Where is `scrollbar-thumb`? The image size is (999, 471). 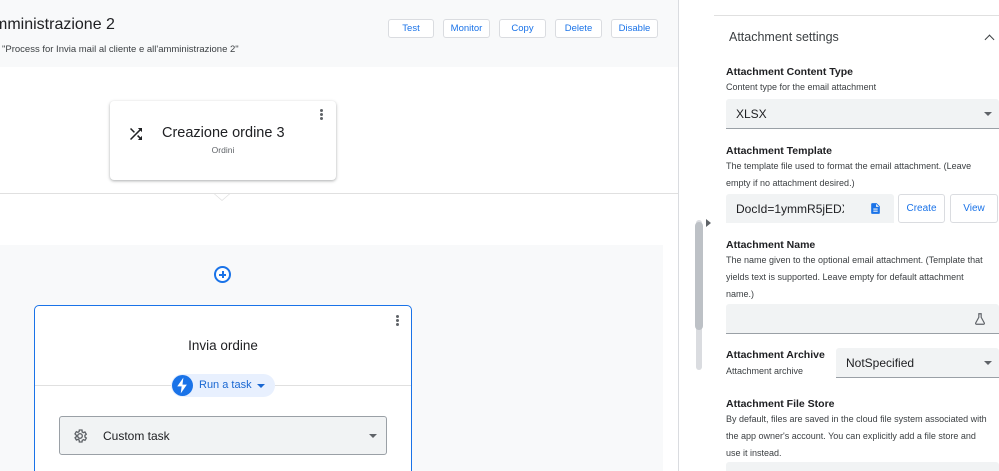
scrollbar-thumb is located at coordinates (699, 276).